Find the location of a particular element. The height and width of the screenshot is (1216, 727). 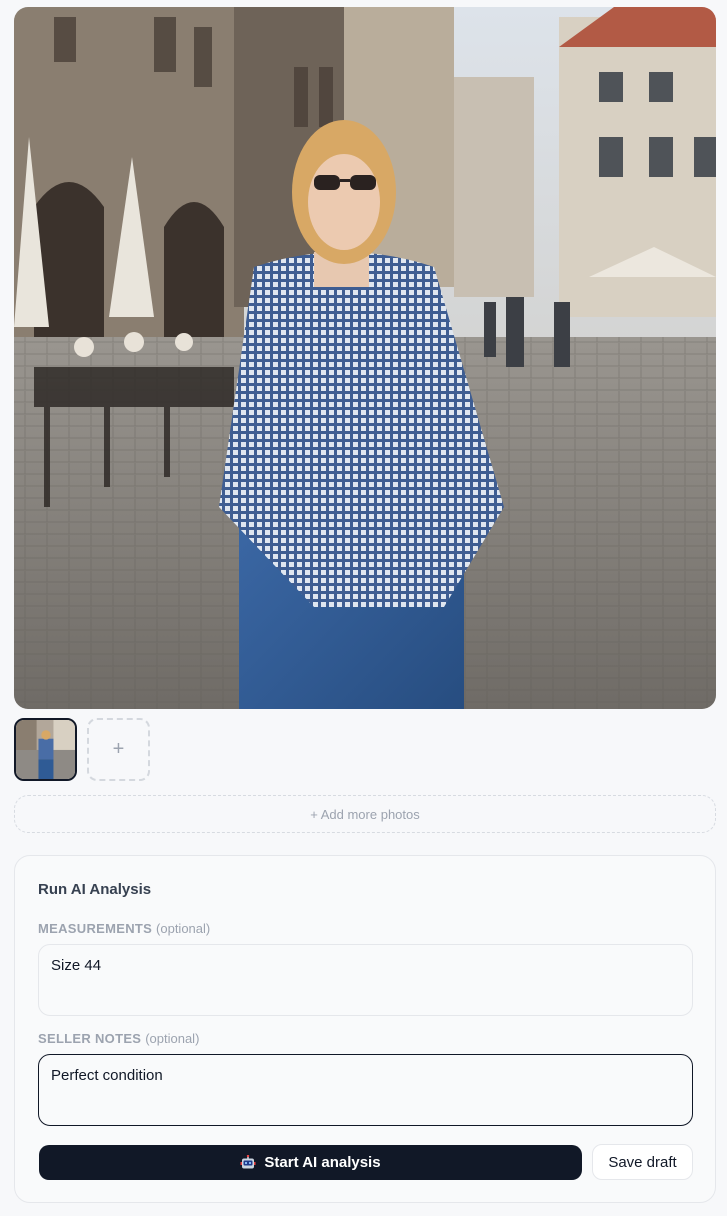

photo-thumbnails: + is located at coordinates (82, 749).